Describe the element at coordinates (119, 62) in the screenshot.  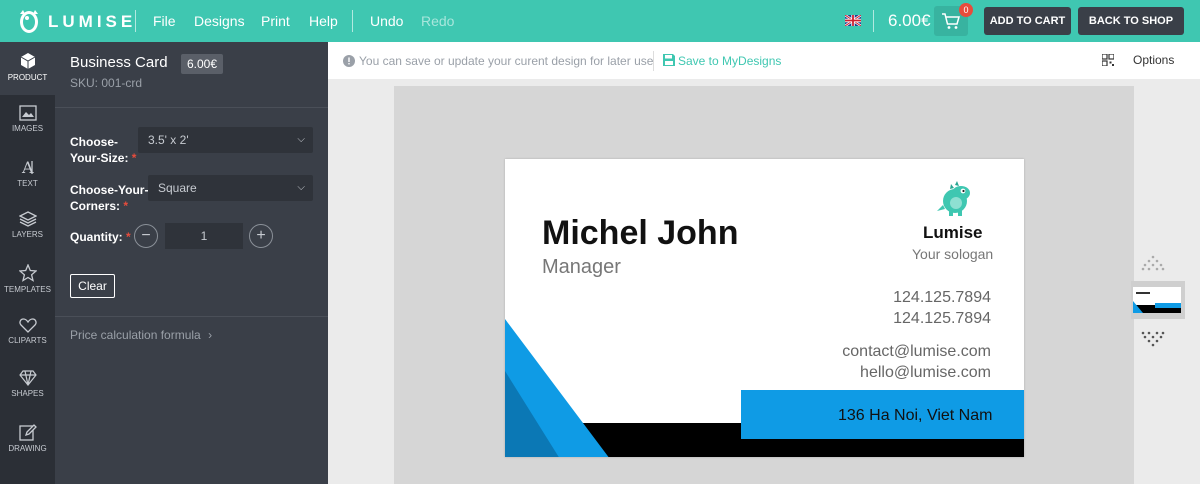
I see `product-title: Business Card` at that location.